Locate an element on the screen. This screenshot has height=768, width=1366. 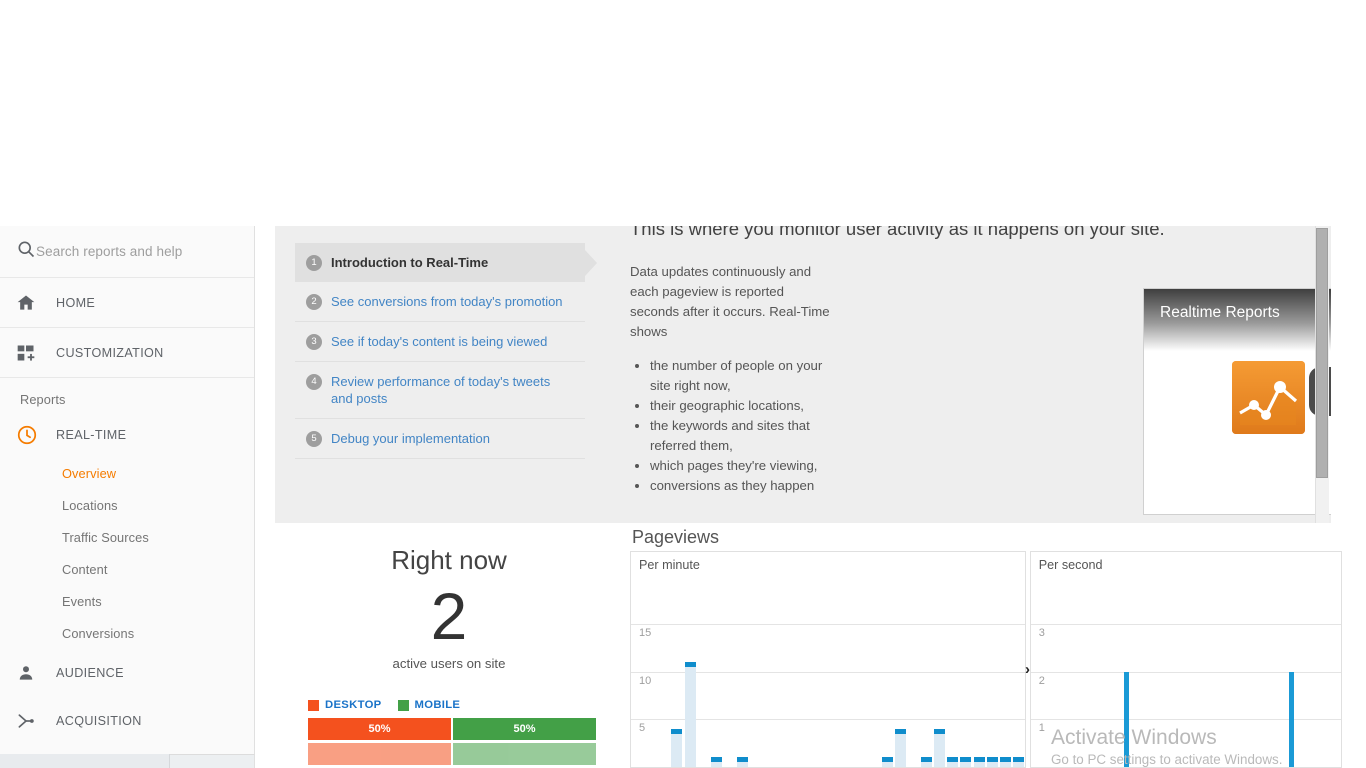
sidebar-item-acquisition: ACQUISITION is located at coordinates (127, 721).